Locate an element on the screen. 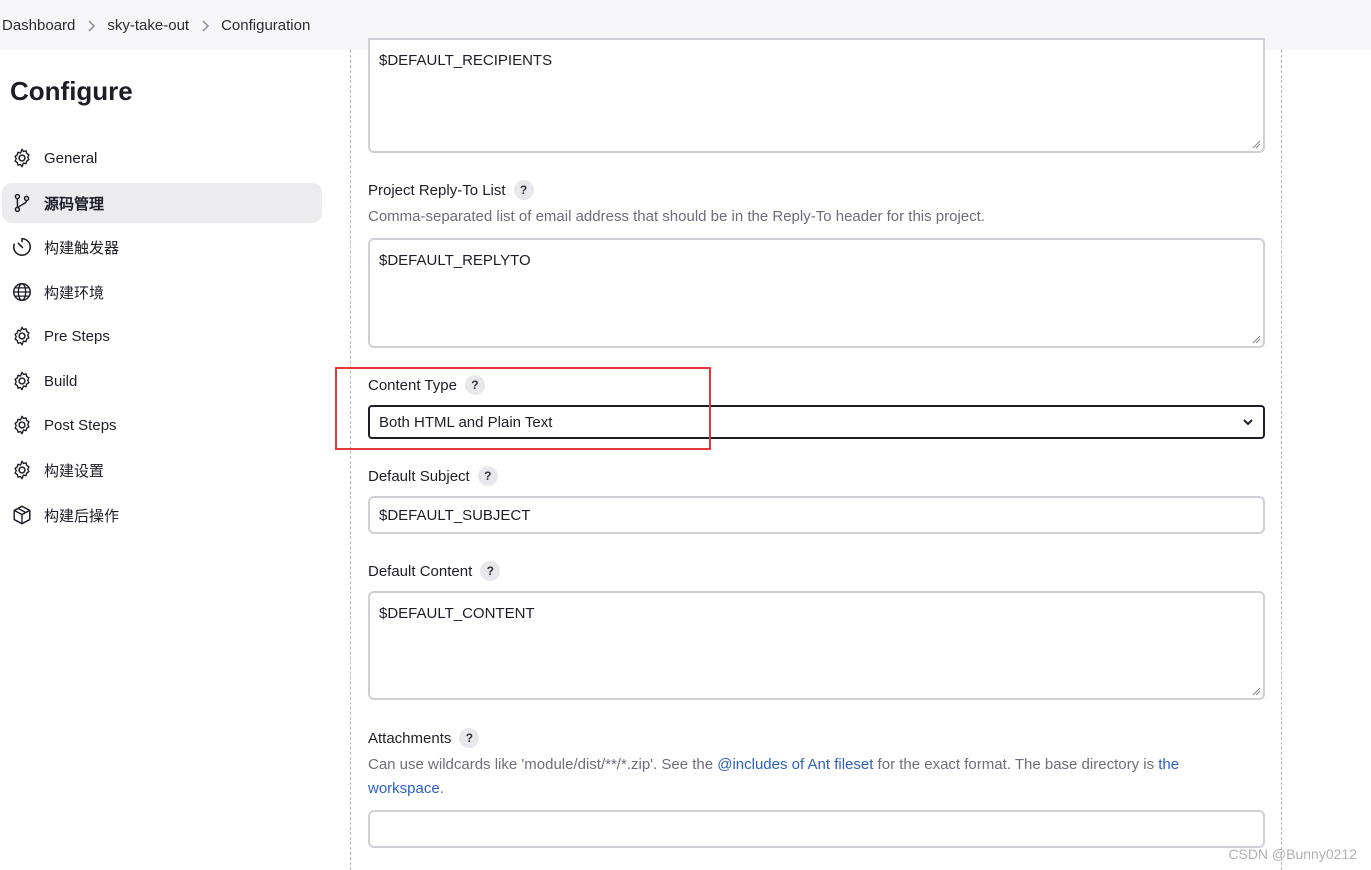 This screenshot has height=870, width=1371. attachments-desc-after: . is located at coordinates (441, 788).